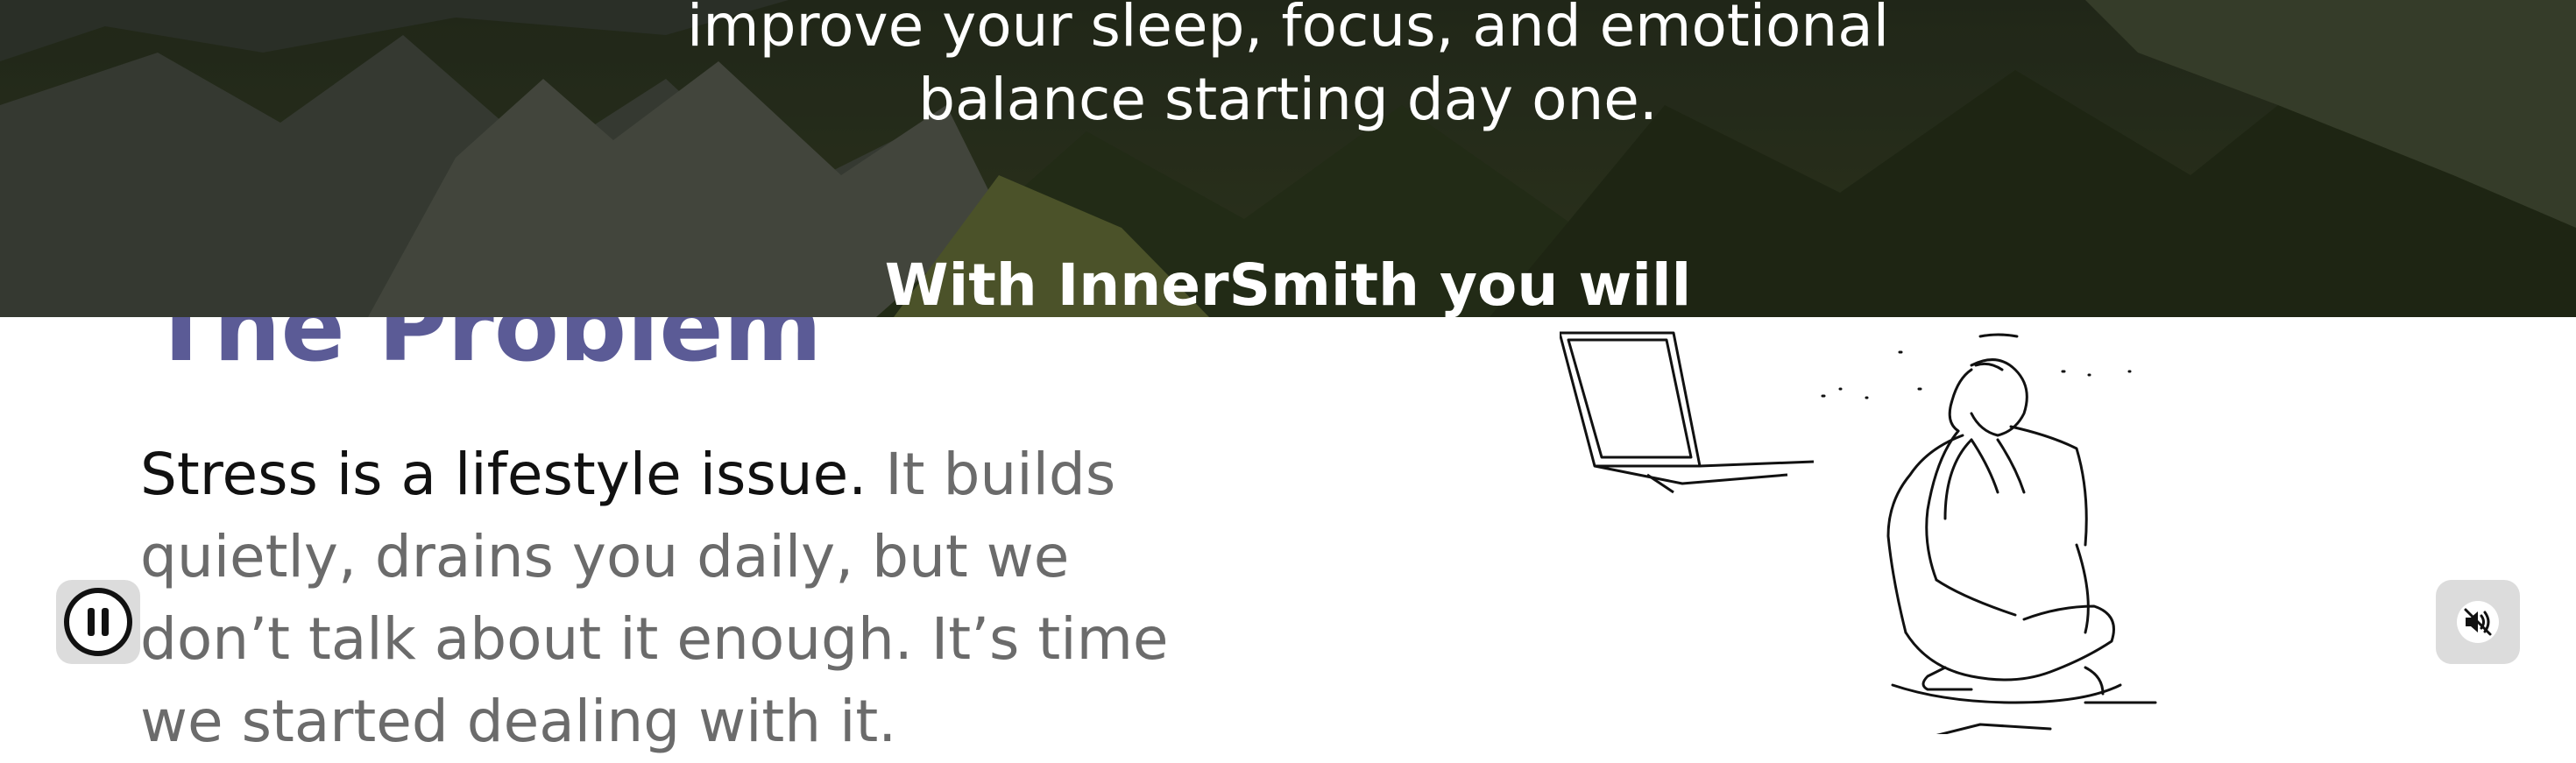 The width and height of the screenshot is (2576, 763). Describe the element at coordinates (503, 474) in the screenshot. I see `problem-lead-sentence: Stress is a lifestyle issue.` at that location.